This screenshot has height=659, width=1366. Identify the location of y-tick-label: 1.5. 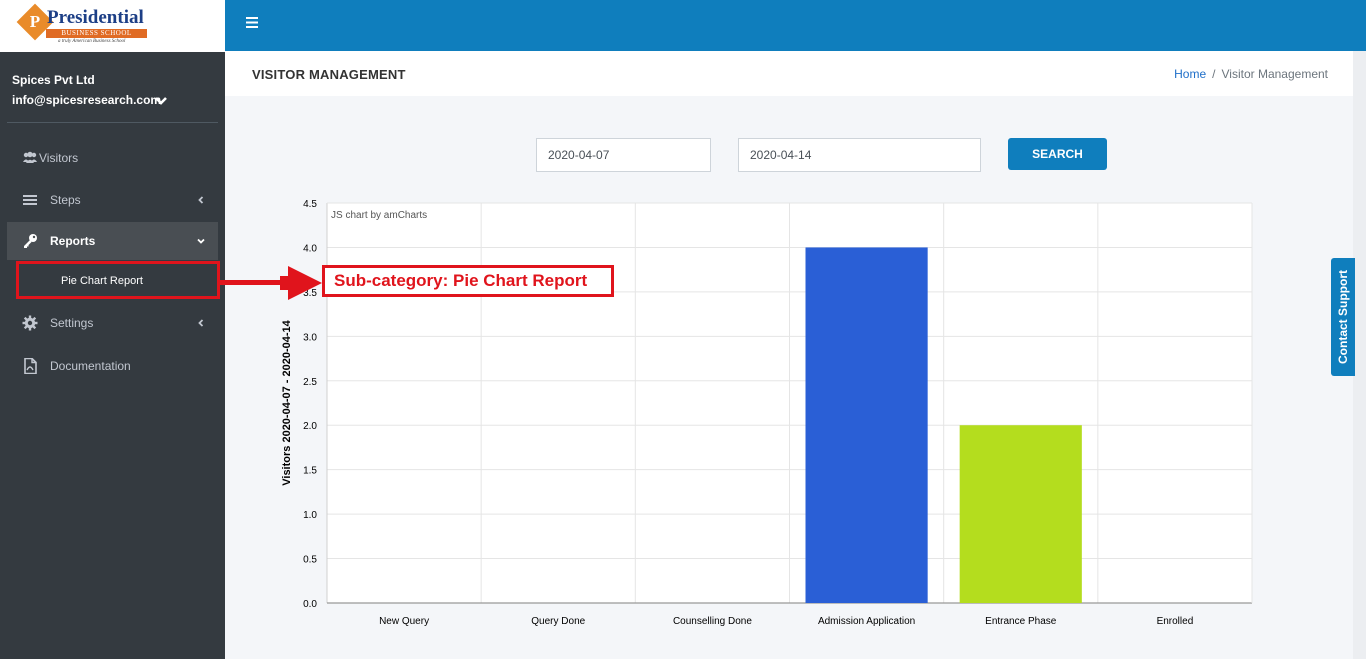
(310, 471).